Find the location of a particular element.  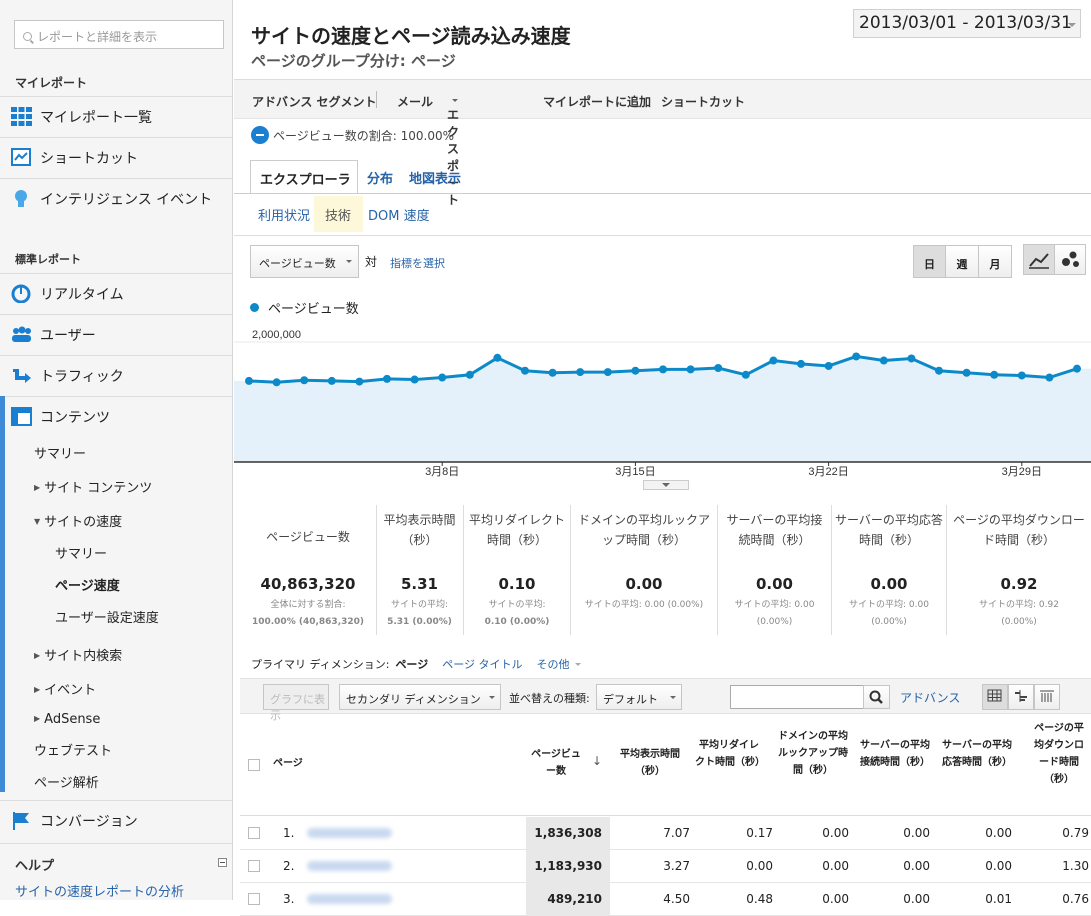

subtab-usage: 利用状況 is located at coordinates (284, 214).